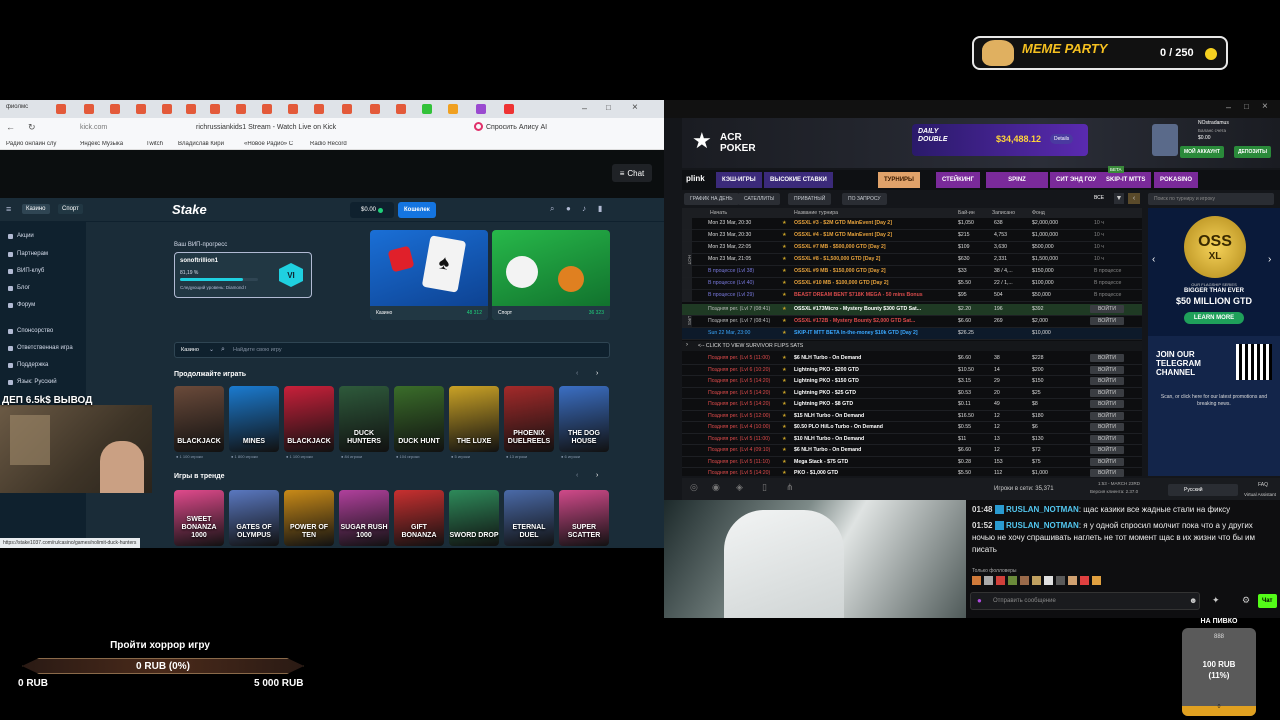 Image resolution: width=1280 pixels, height=720 pixels. I want to click on stake-logo: Stake, so click(189, 209).